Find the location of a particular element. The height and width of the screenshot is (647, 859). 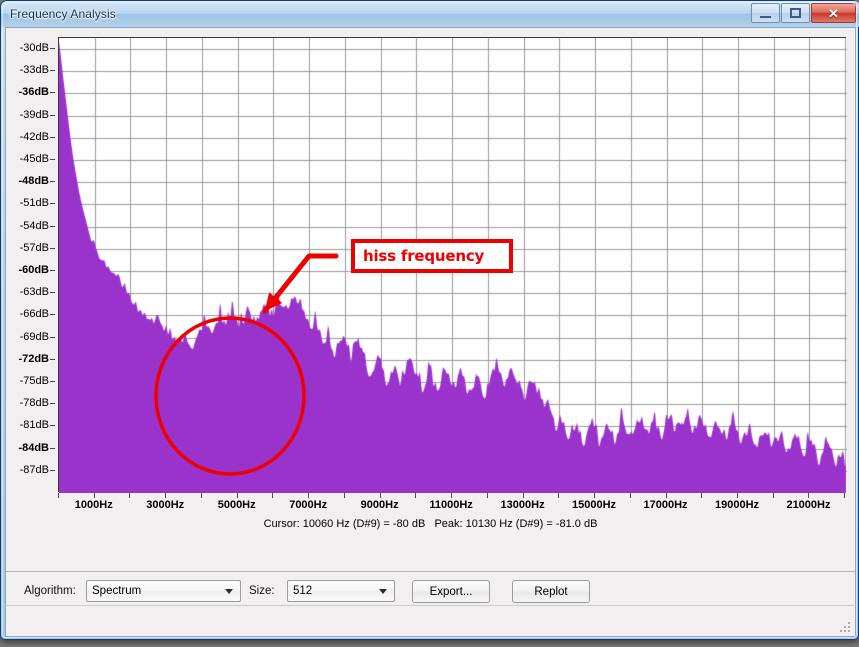

window-status-strip is located at coordinates (430, 621).